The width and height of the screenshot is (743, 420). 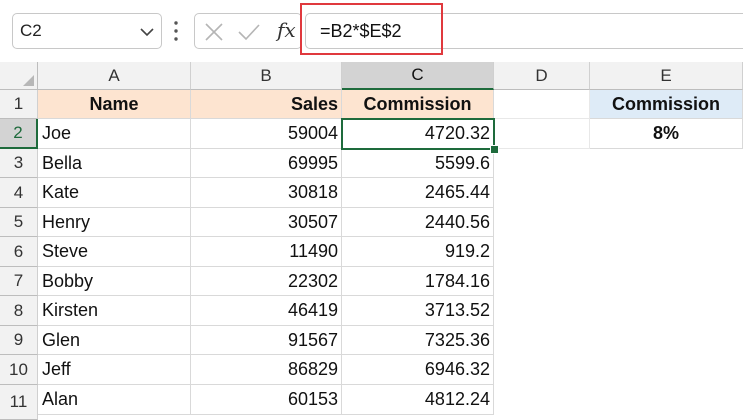 I want to click on table-cell-commission: 4720.32, so click(x=418, y=134).